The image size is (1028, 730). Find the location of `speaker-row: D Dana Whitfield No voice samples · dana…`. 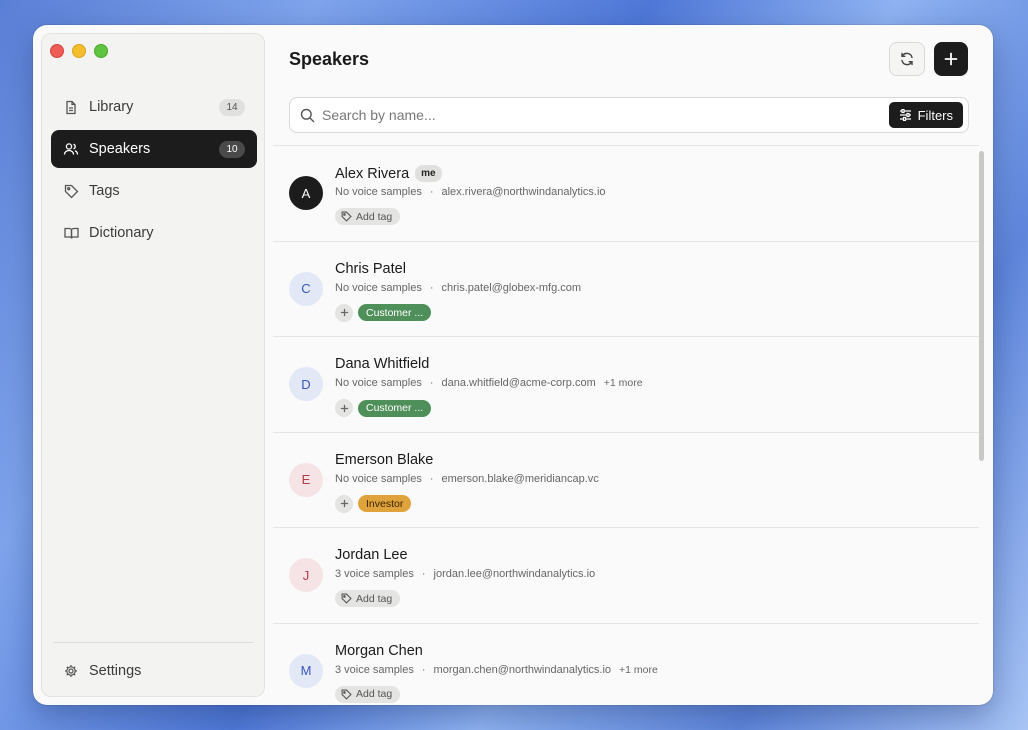

speaker-row: D Dana Whitfield No voice samples · dana… is located at coordinates (626, 385).